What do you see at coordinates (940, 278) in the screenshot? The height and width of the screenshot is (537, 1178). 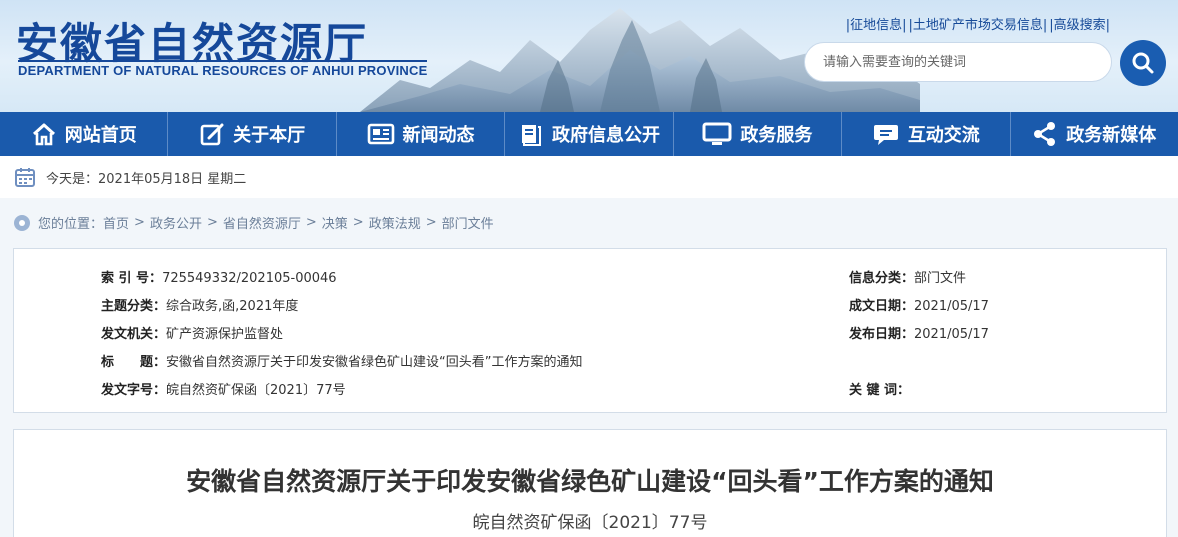 I see `info-value: 部门文件` at bounding box center [940, 278].